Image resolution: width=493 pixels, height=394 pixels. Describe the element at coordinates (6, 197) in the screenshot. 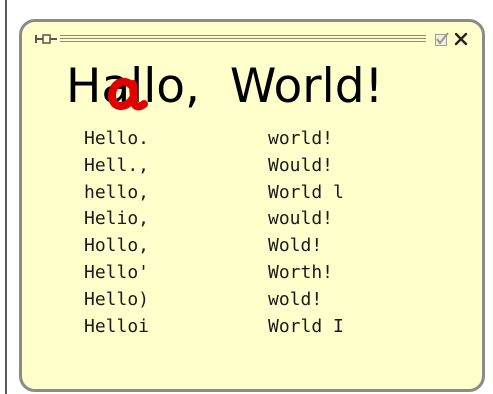

I see `left-window-edge` at that location.